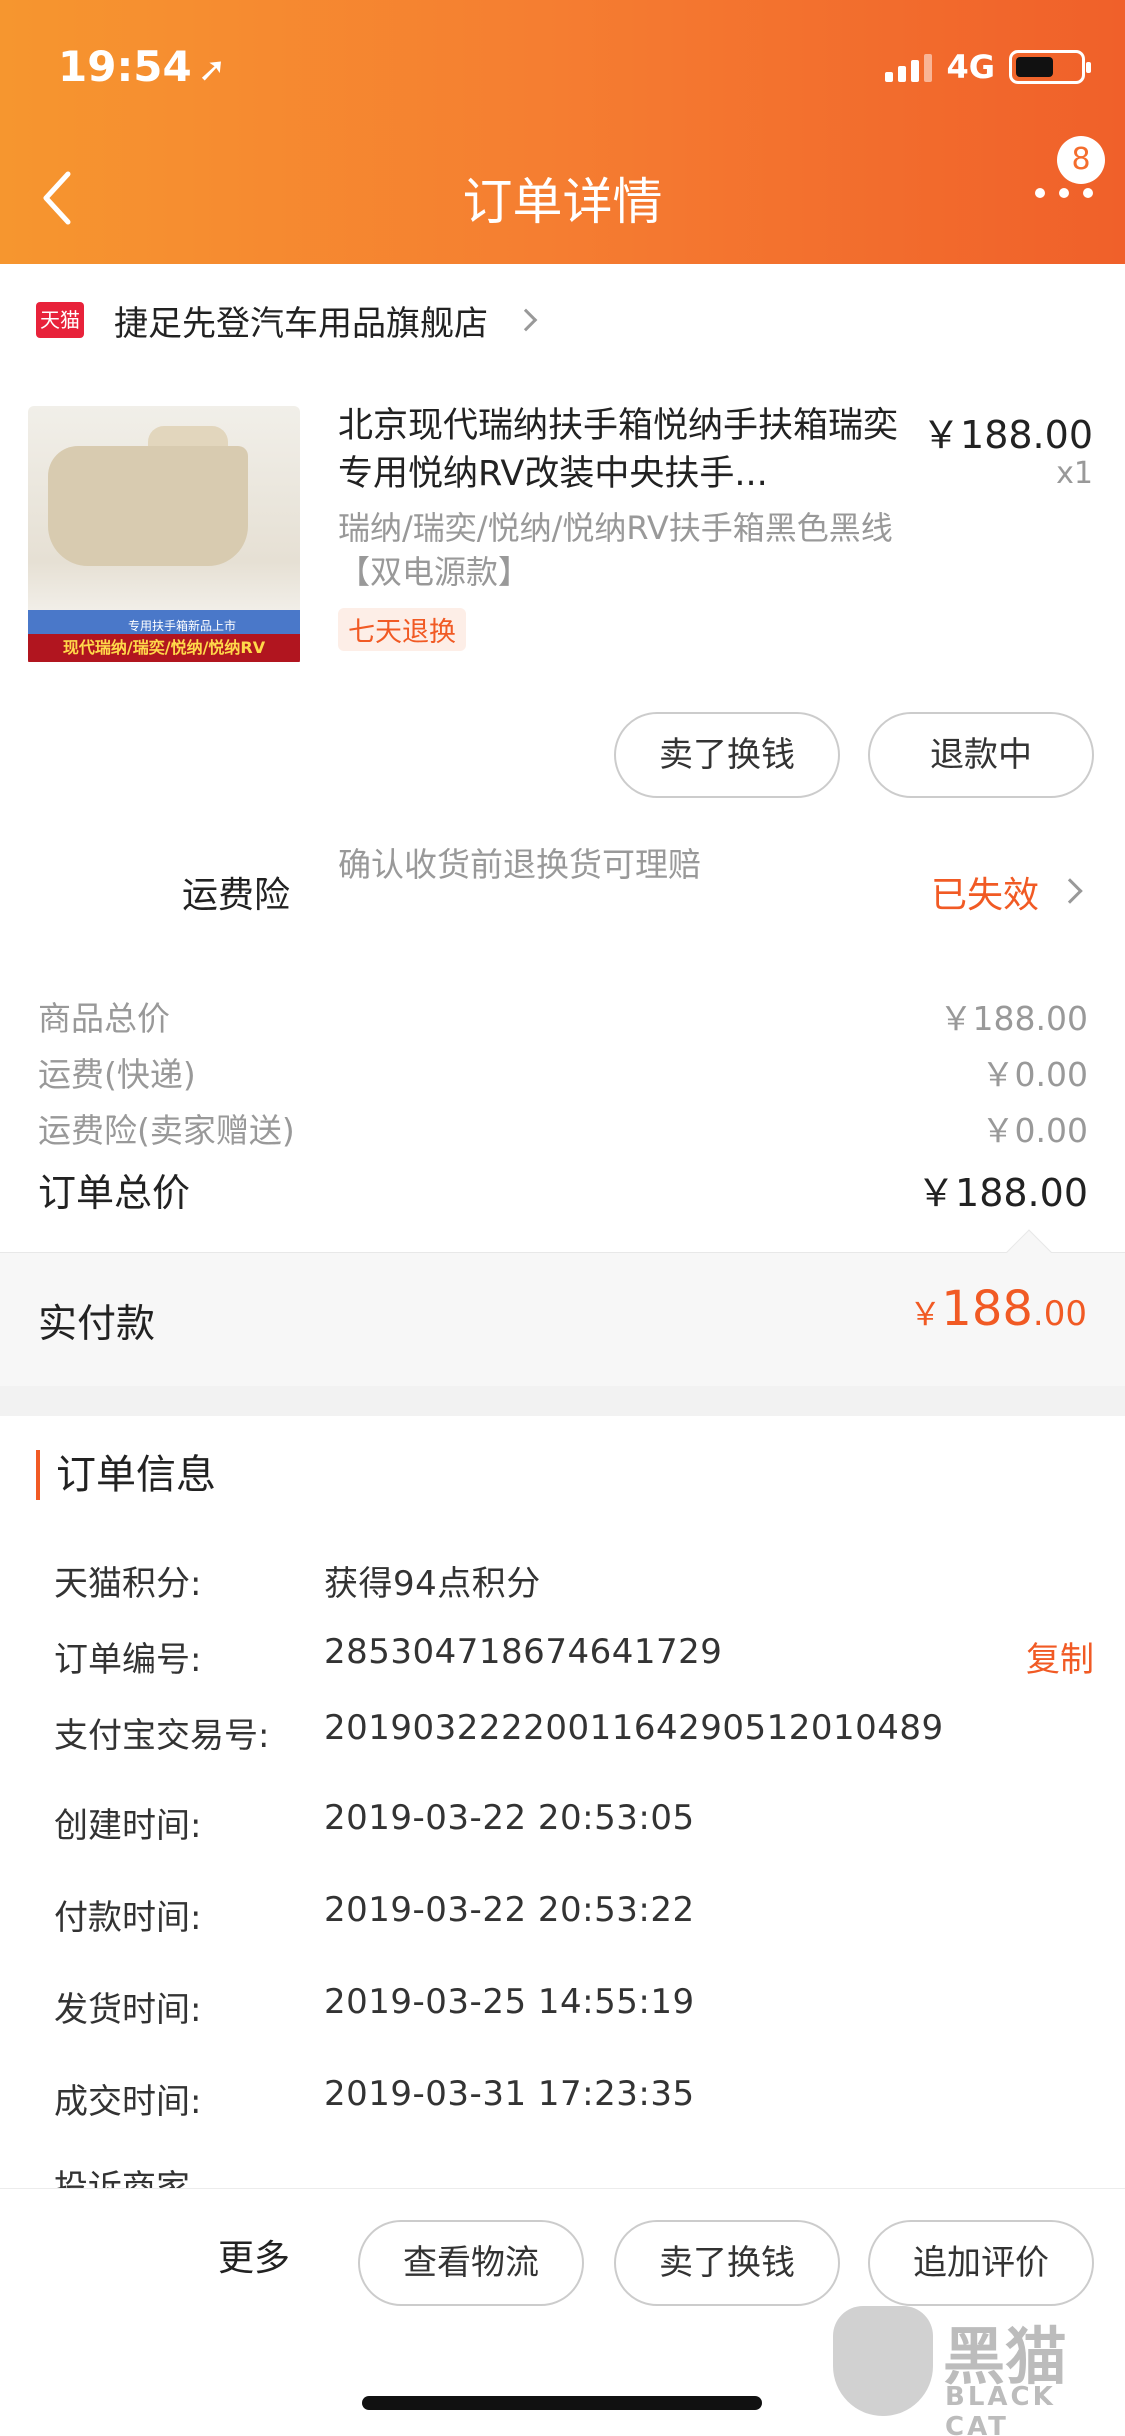 Image resolution: width=1125 pixels, height=2436 pixels. Describe the element at coordinates (984, 895) in the screenshot. I see `insurance-status: 已失效` at that location.